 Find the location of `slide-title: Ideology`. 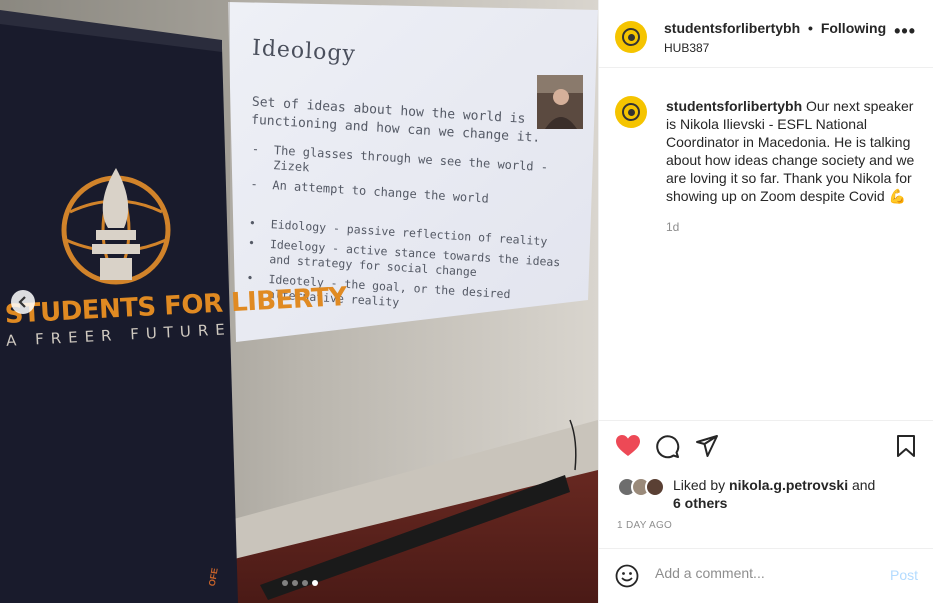

slide-title: Ideology is located at coordinates (304, 51).